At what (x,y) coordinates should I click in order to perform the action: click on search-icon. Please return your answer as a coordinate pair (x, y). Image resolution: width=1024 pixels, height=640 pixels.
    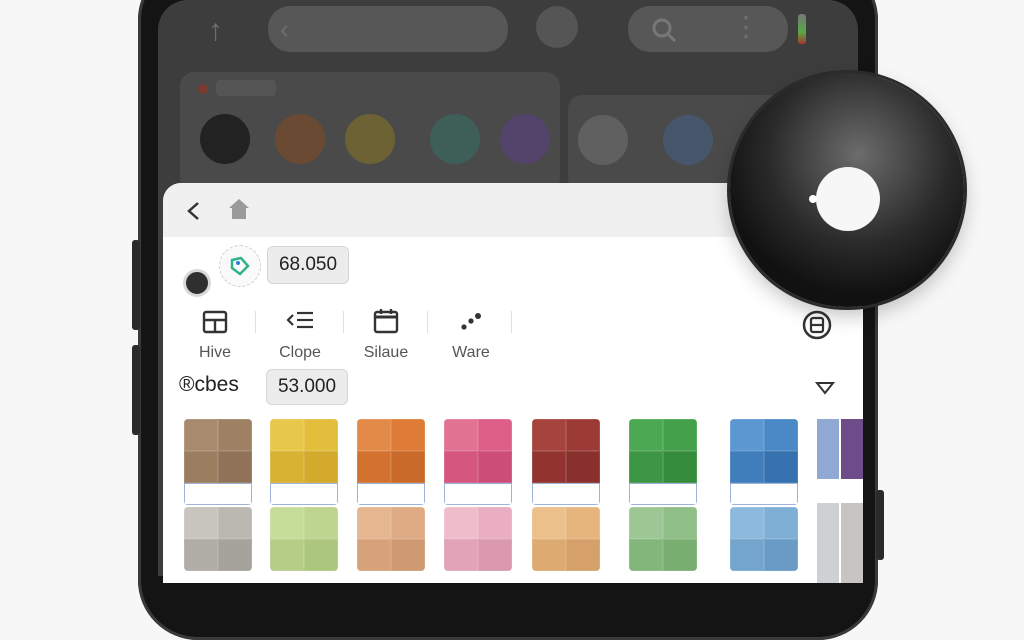
    Looking at the image, I should click on (664, 30).